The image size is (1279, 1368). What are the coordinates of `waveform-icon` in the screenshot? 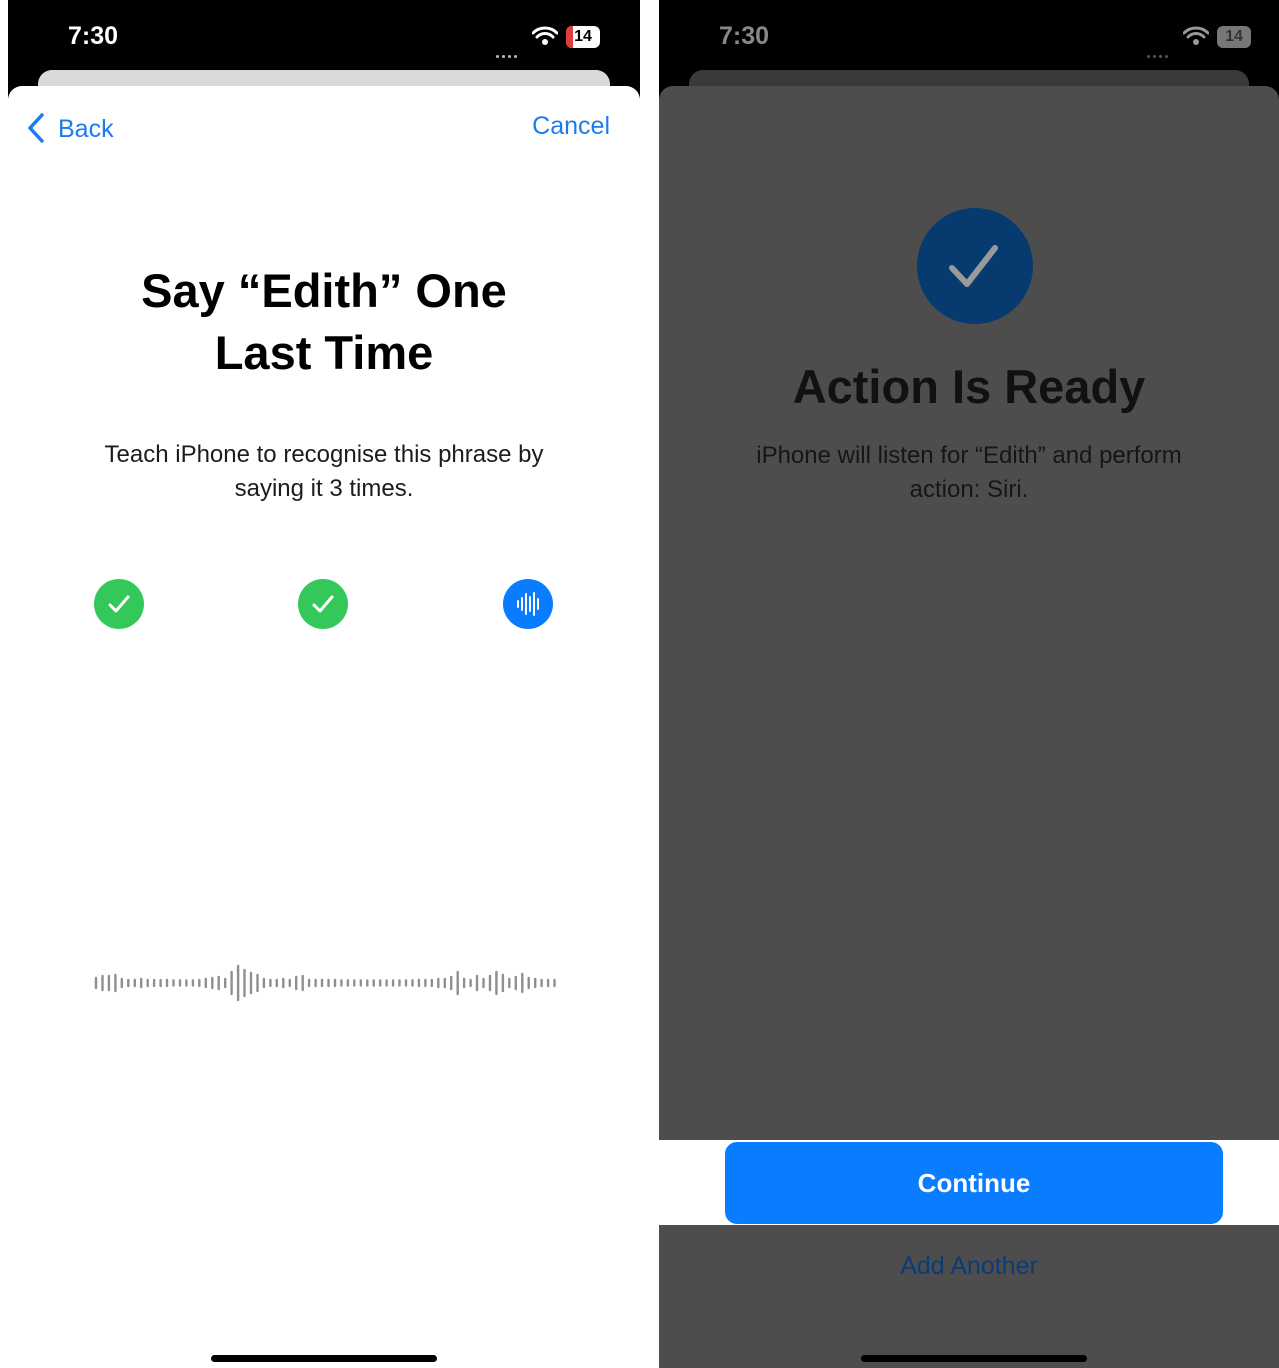 It's located at (528, 604).